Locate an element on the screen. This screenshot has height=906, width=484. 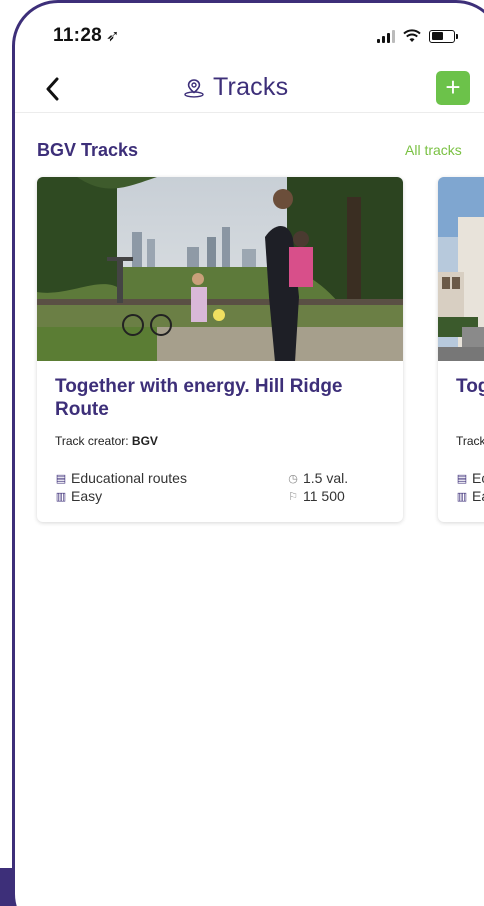
page-title: Tracks is located at coordinates (235, 87).